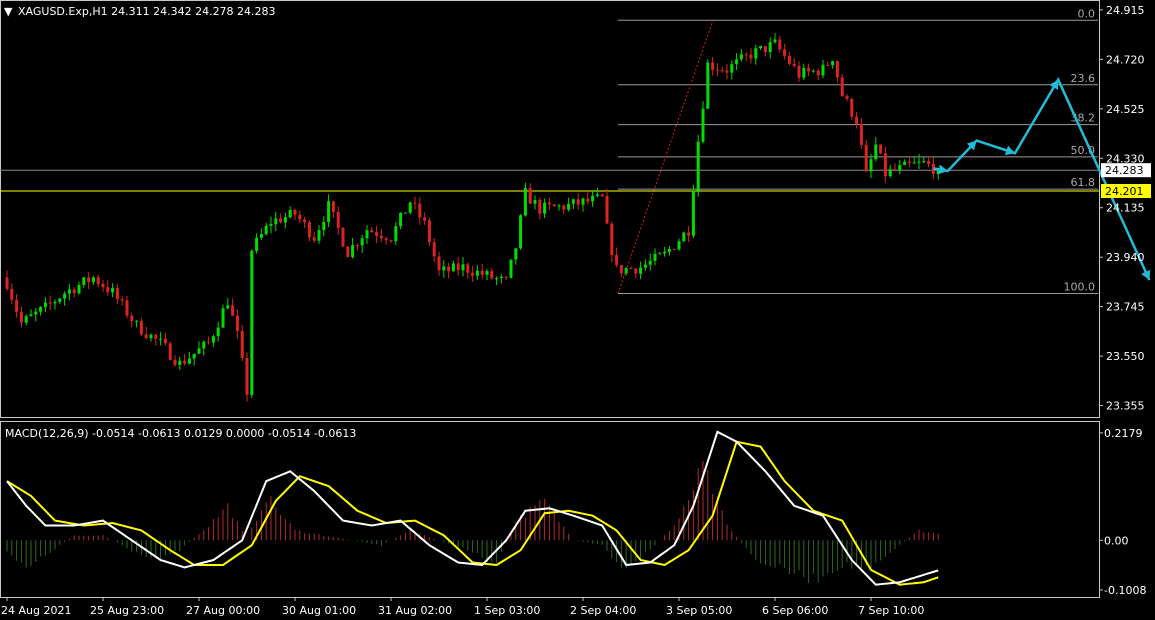 Image resolution: width=1155 pixels, height=620 pixels. What do you see at coordinates (1126, 170) in the screenshot?
I see `current-price-tag: 24.283` at bounding box center [1126, 170].